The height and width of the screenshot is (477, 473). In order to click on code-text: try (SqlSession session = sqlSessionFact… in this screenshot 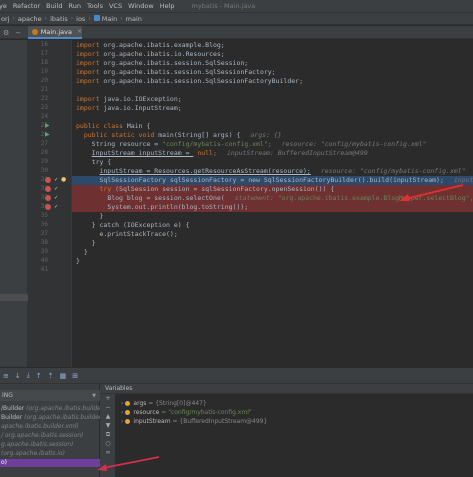, I will do `click(205, 189)`.